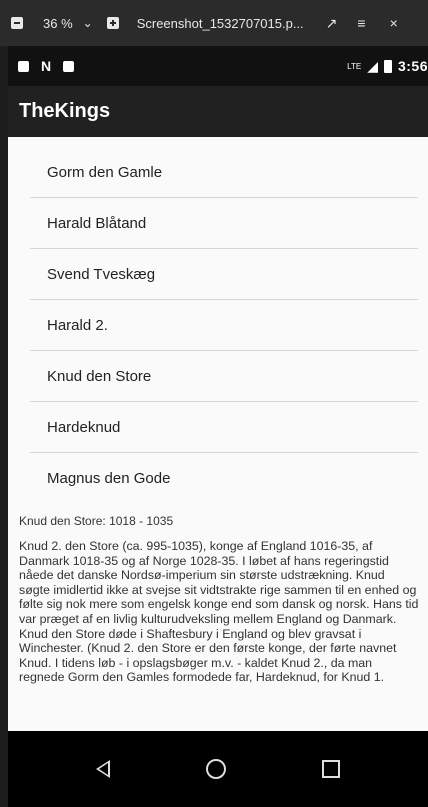 This screenshot has width=428, height=807. What do you see at coordinates (372, 65) in the screenshot?
I see `signal-icon: ◢` at bounding box center [372, 65].